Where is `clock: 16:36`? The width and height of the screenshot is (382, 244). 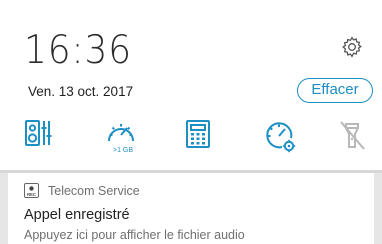 clock: 16:36 is located at coordinates (78, 50).